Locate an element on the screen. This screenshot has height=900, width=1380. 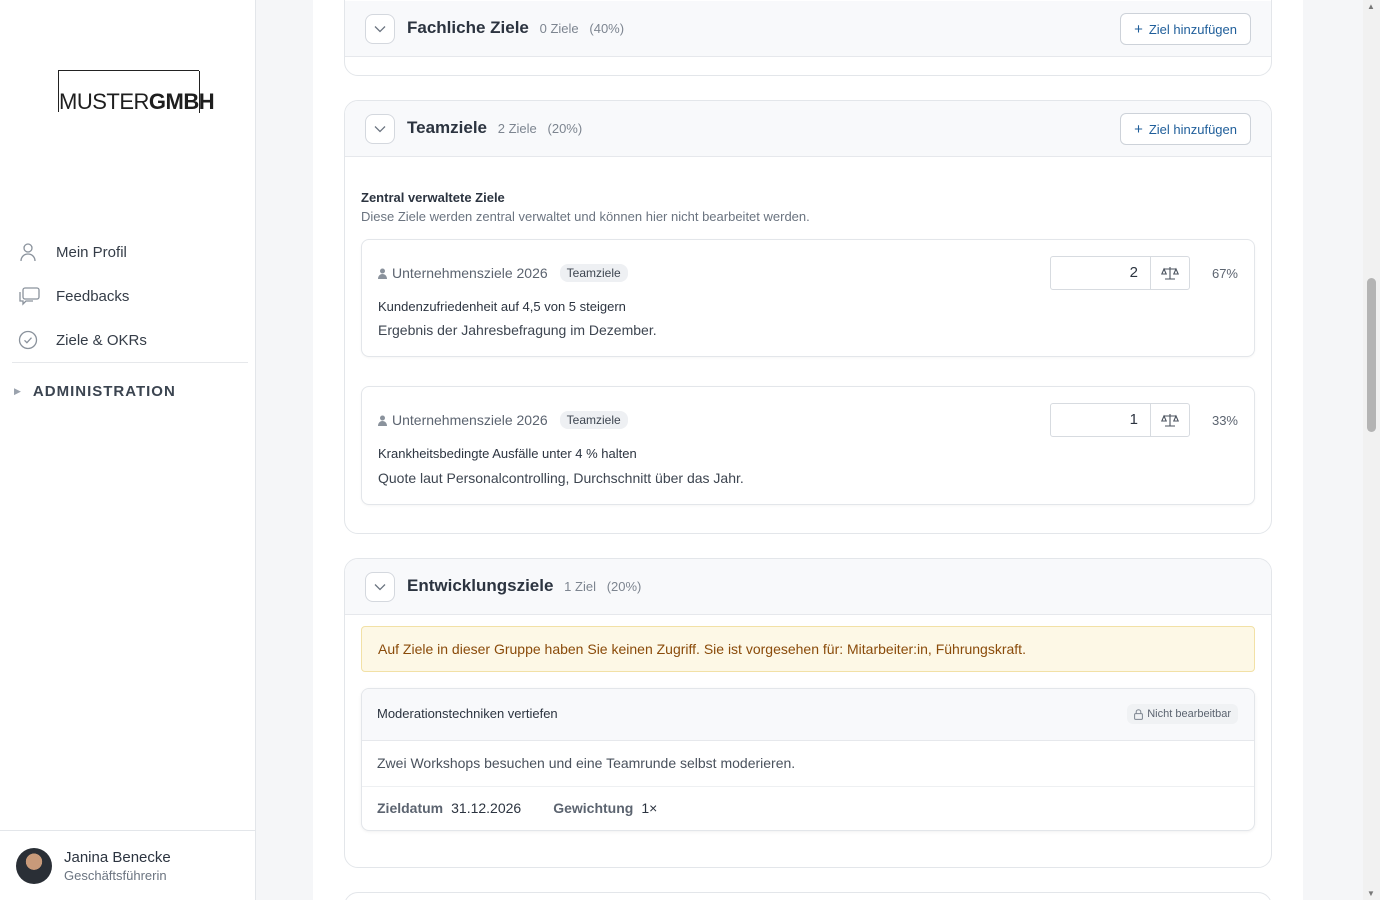
company-logo: MUSTERGMBH is located at coordinates (136, 92).